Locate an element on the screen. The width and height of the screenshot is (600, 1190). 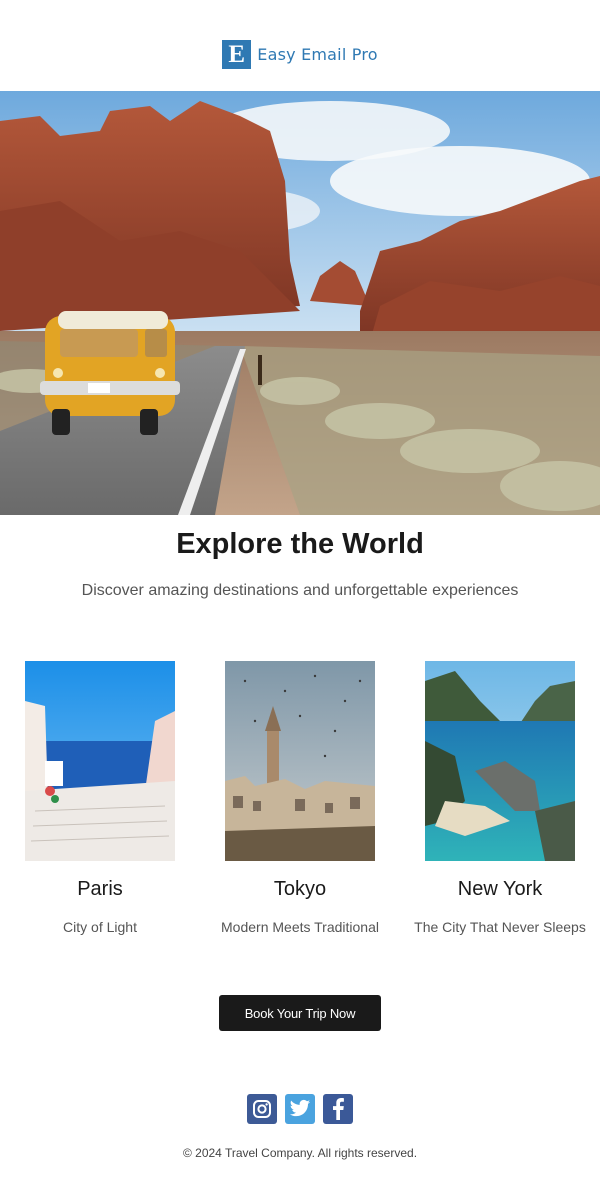
destination-tagline: City of Light is located at coordinates (100, 927).